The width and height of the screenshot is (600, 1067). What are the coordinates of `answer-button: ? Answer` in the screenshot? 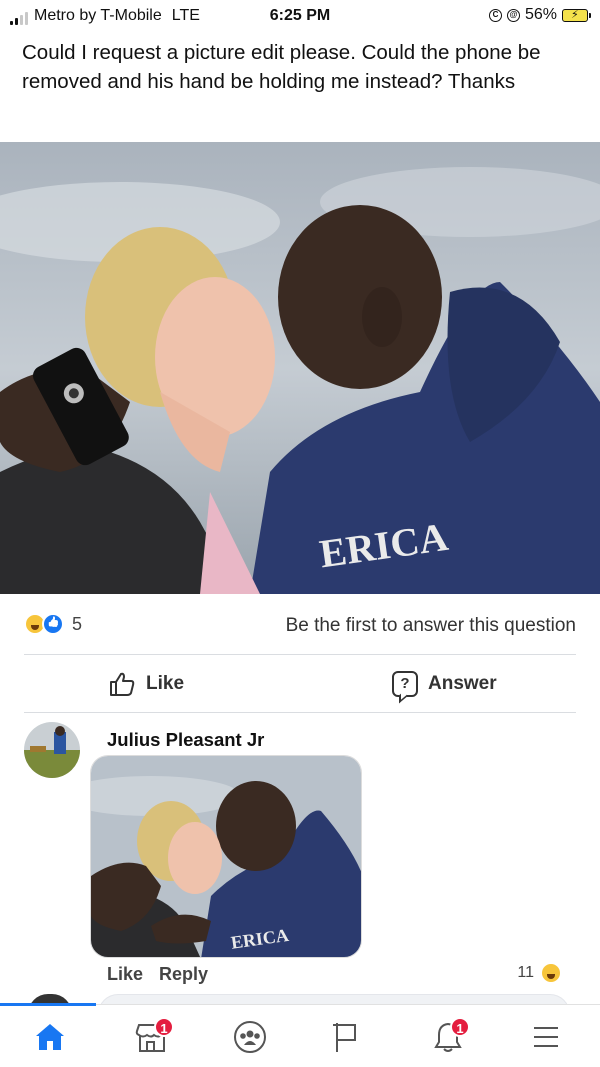 It's located at (444, 684).